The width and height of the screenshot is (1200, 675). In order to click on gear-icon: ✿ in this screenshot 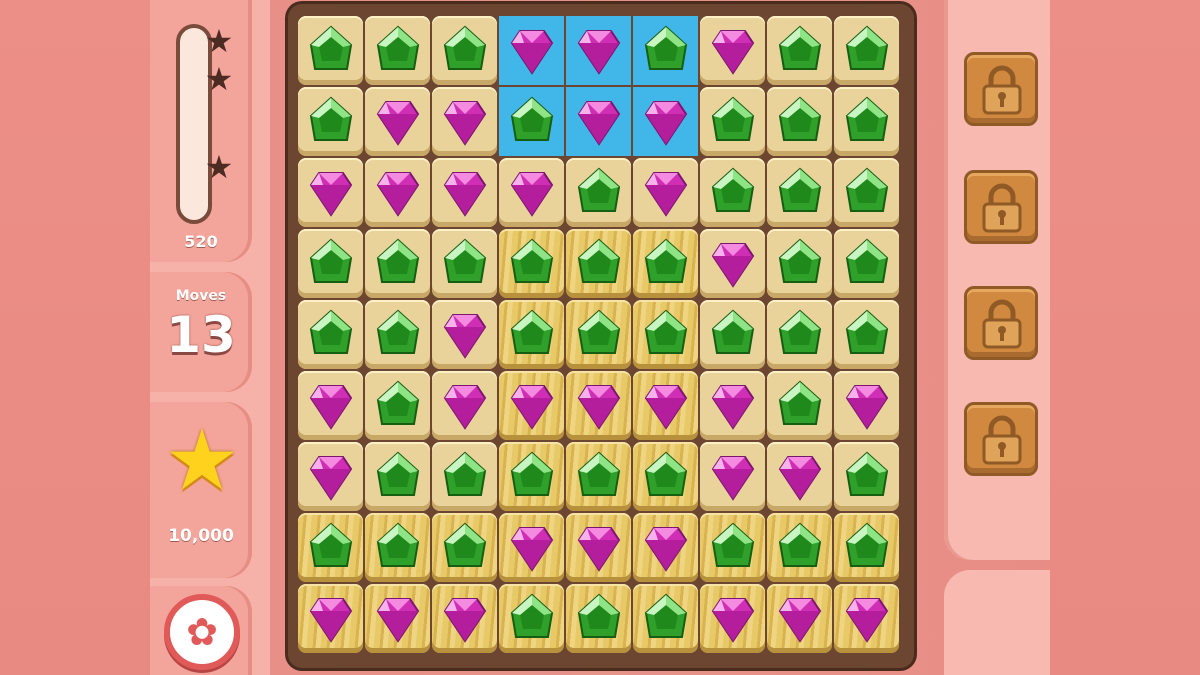, I will do `click(202, 632)`.